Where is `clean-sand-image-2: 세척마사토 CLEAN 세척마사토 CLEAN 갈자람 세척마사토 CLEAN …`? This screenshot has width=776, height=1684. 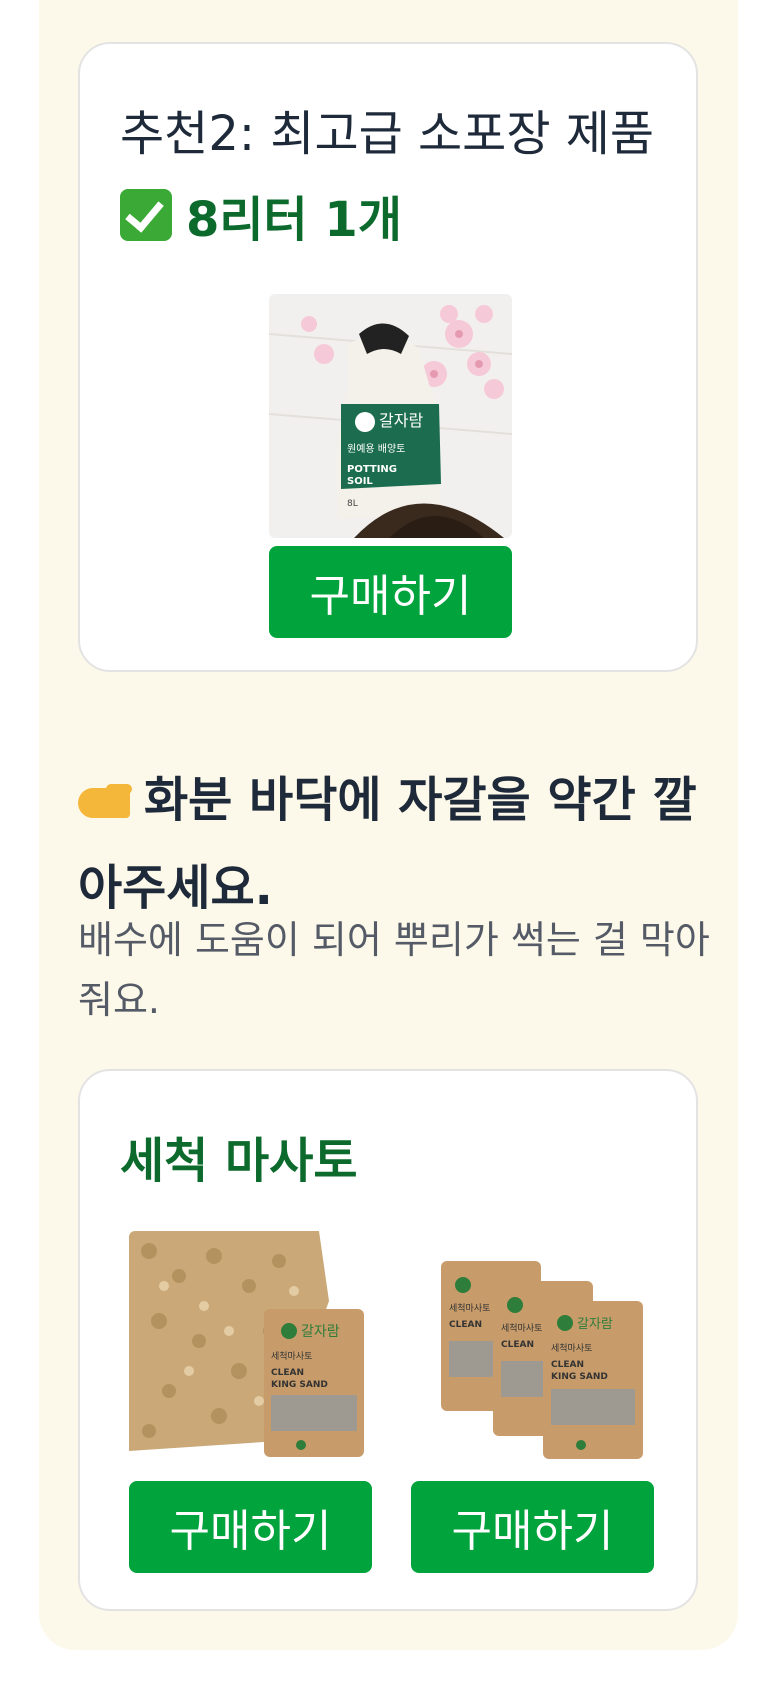
clean-sand-image-2: 세척마사토 CLEAN 세척마사토 CLEAN 갈자람 세척마사토 CLEAN … is located at coordinates (532, 1348).